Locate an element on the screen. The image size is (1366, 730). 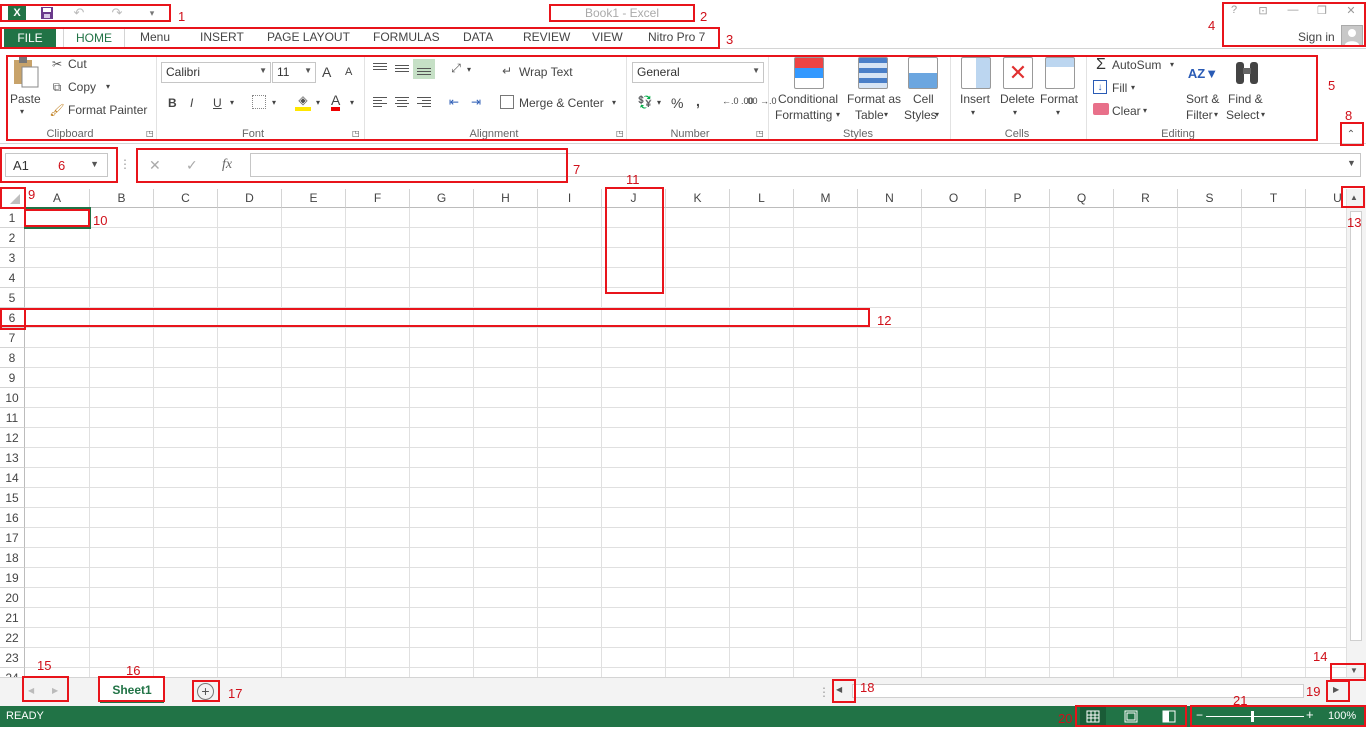
cancel-formula-icon: ✕ is located at coordinates (155, 165).